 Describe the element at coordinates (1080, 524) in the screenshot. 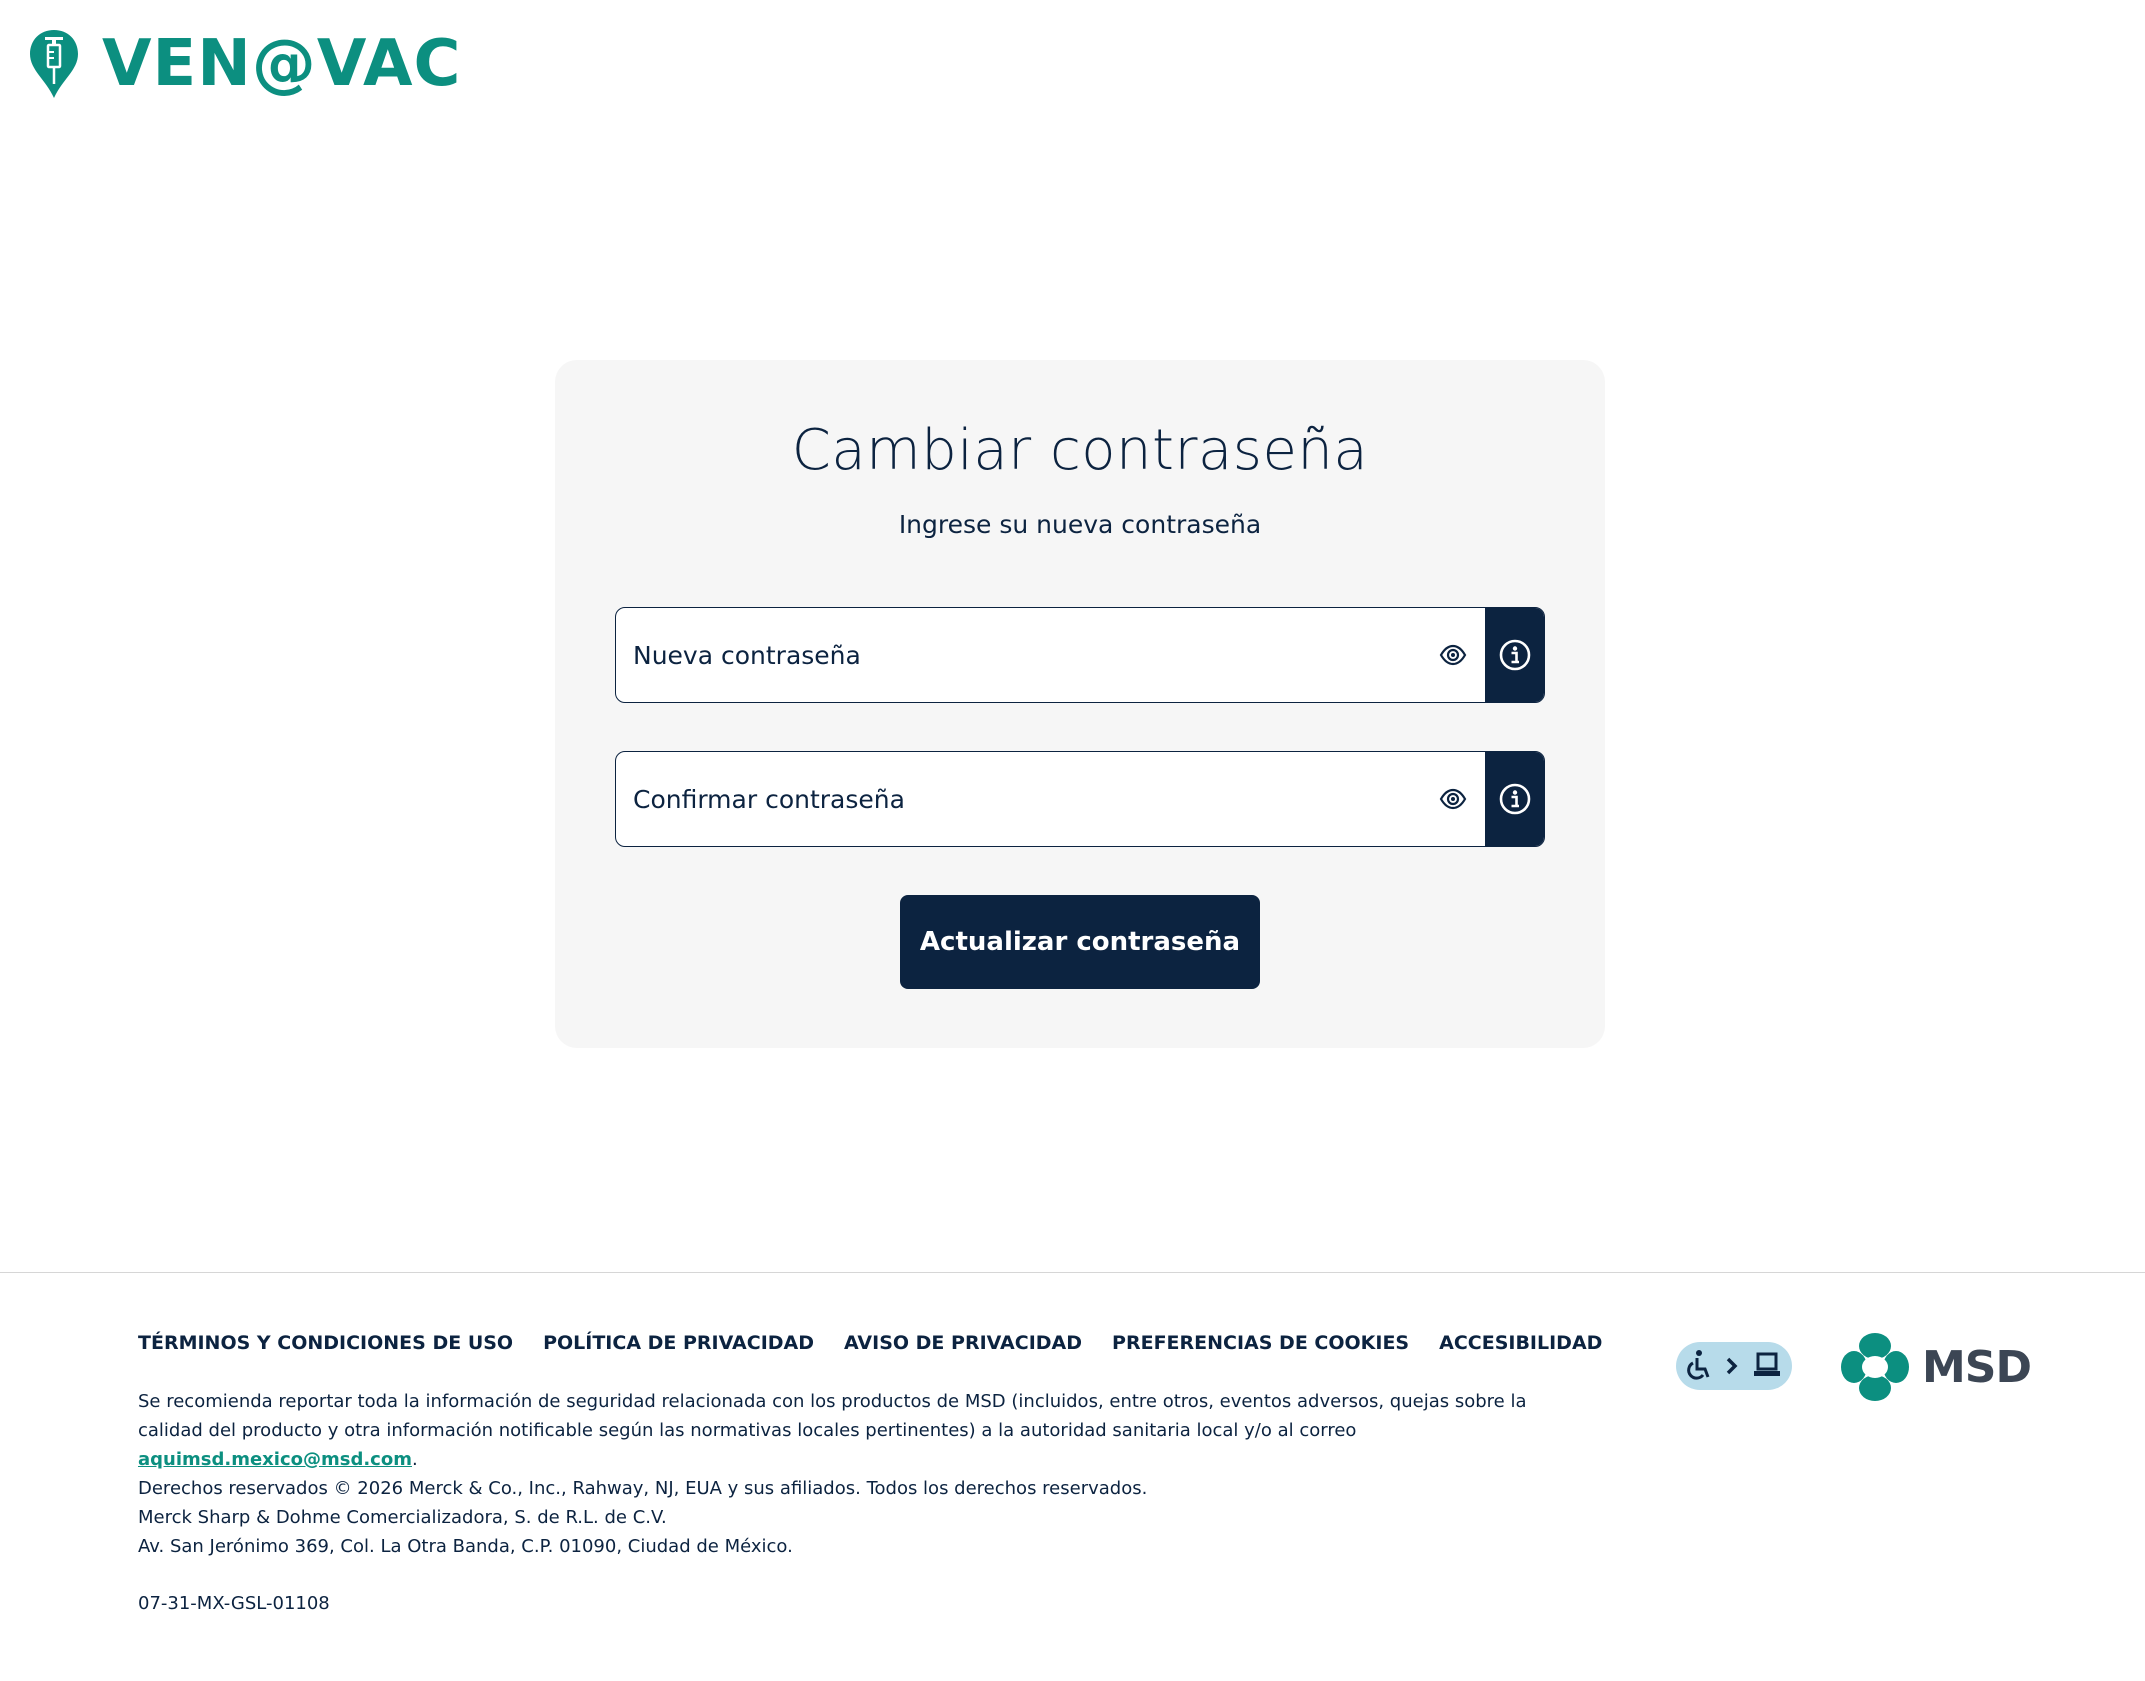

I see `page-subtitle: Ingrese su nueva contraseña` at that location.